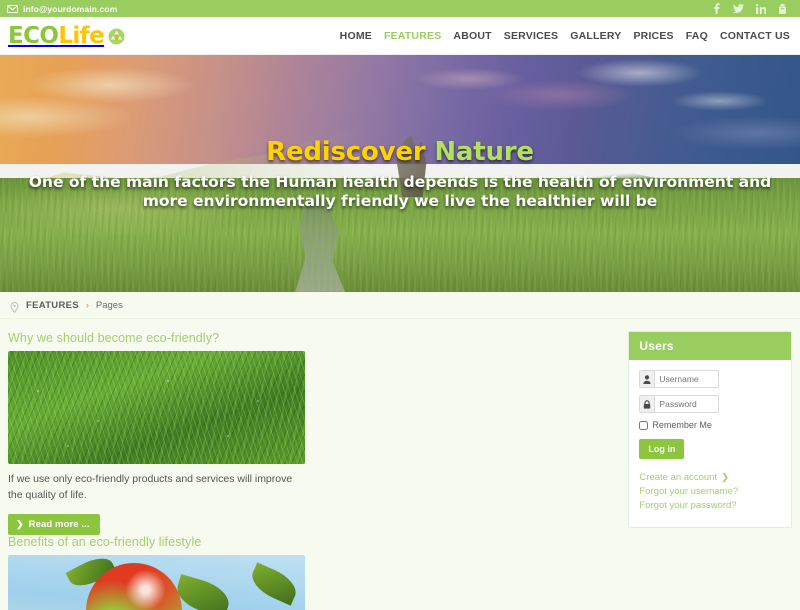  What do you see at coordinates (531, 36) in the screenshot?
I see `nav-item-services: SERVICES` at bounding box center [531, 36].